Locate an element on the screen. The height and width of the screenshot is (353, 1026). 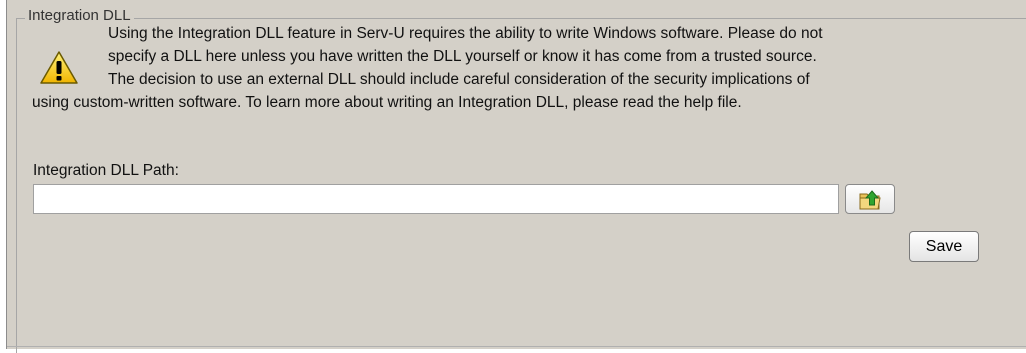
dll-path-input is located at coordinates (436, 199).